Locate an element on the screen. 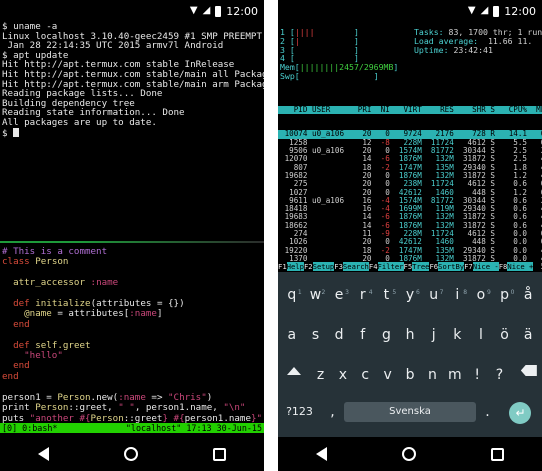 The image size is (542, 471). key-v: v is located at coordinates (387, 375).